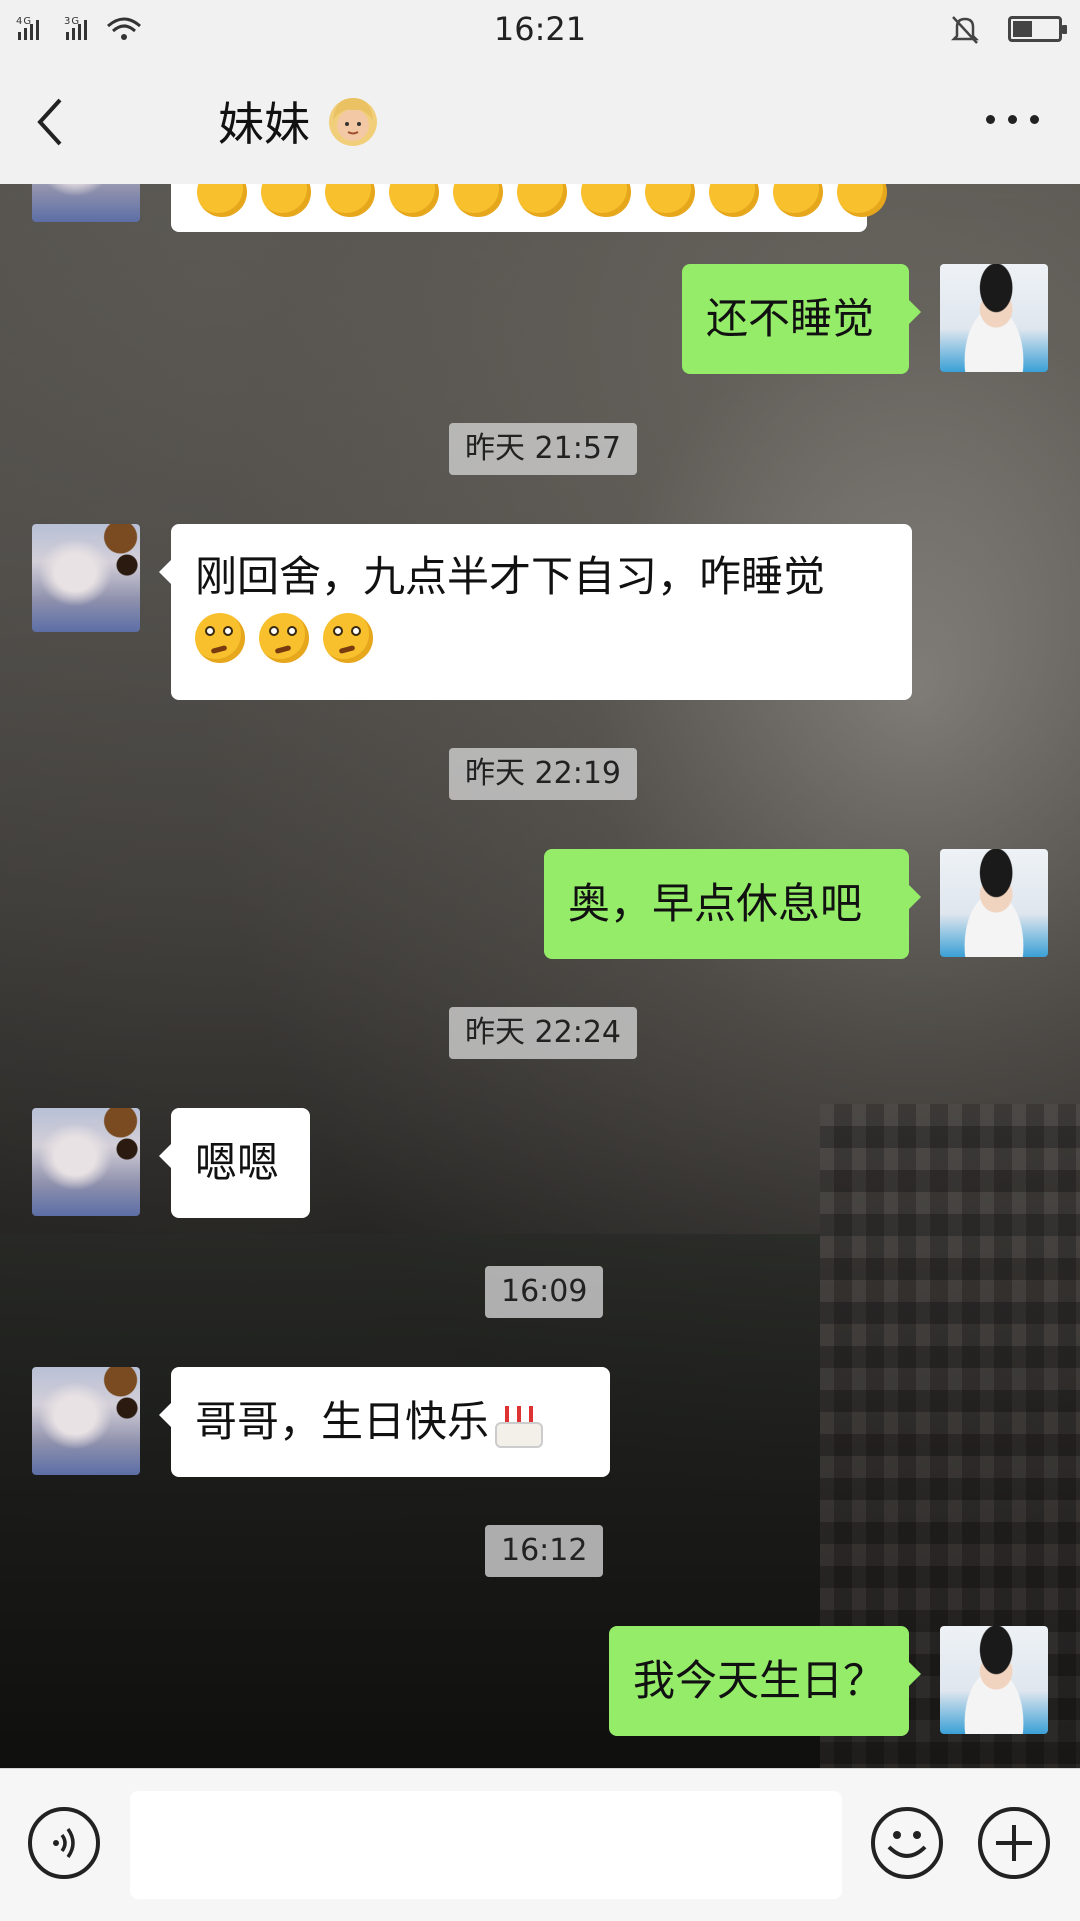 Image resolution: width=1080 pixels, height=1921 pixels. I want to click on more-button, so click(1015, 118).